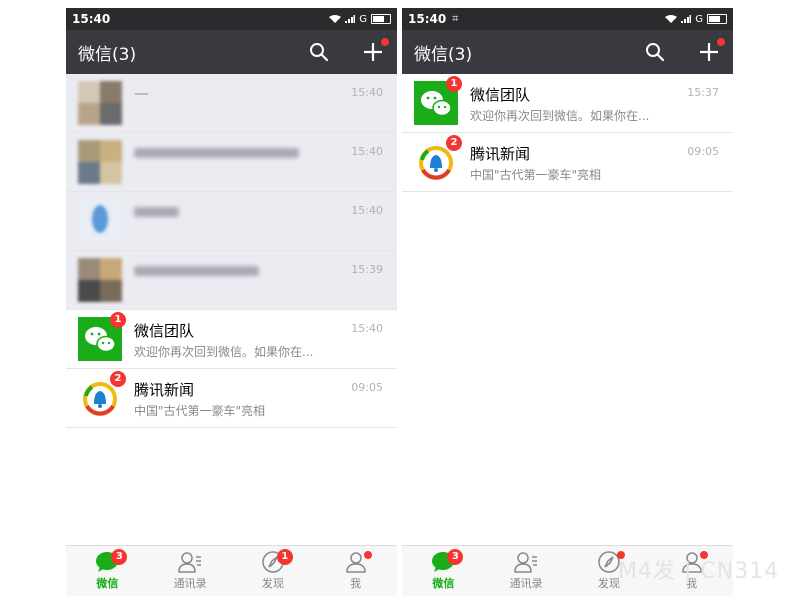 The width and height of the screenshot is (800, 600). I want to click on chat-name: —, so click(141, 93).